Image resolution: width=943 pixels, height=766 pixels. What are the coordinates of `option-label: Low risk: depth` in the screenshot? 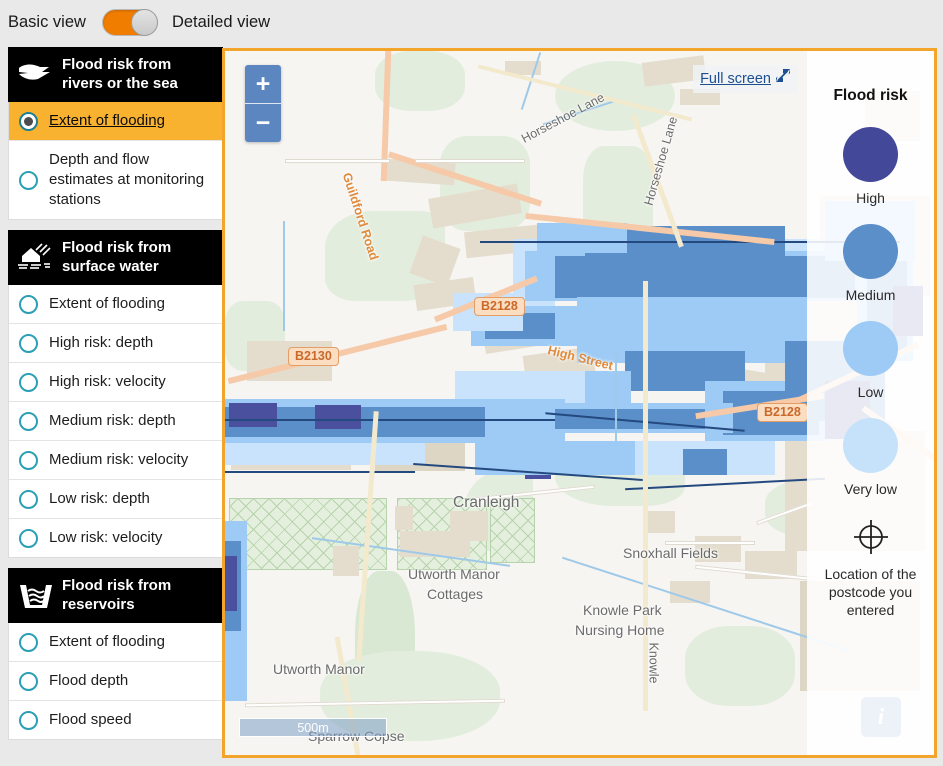 It's located at (99, 498).